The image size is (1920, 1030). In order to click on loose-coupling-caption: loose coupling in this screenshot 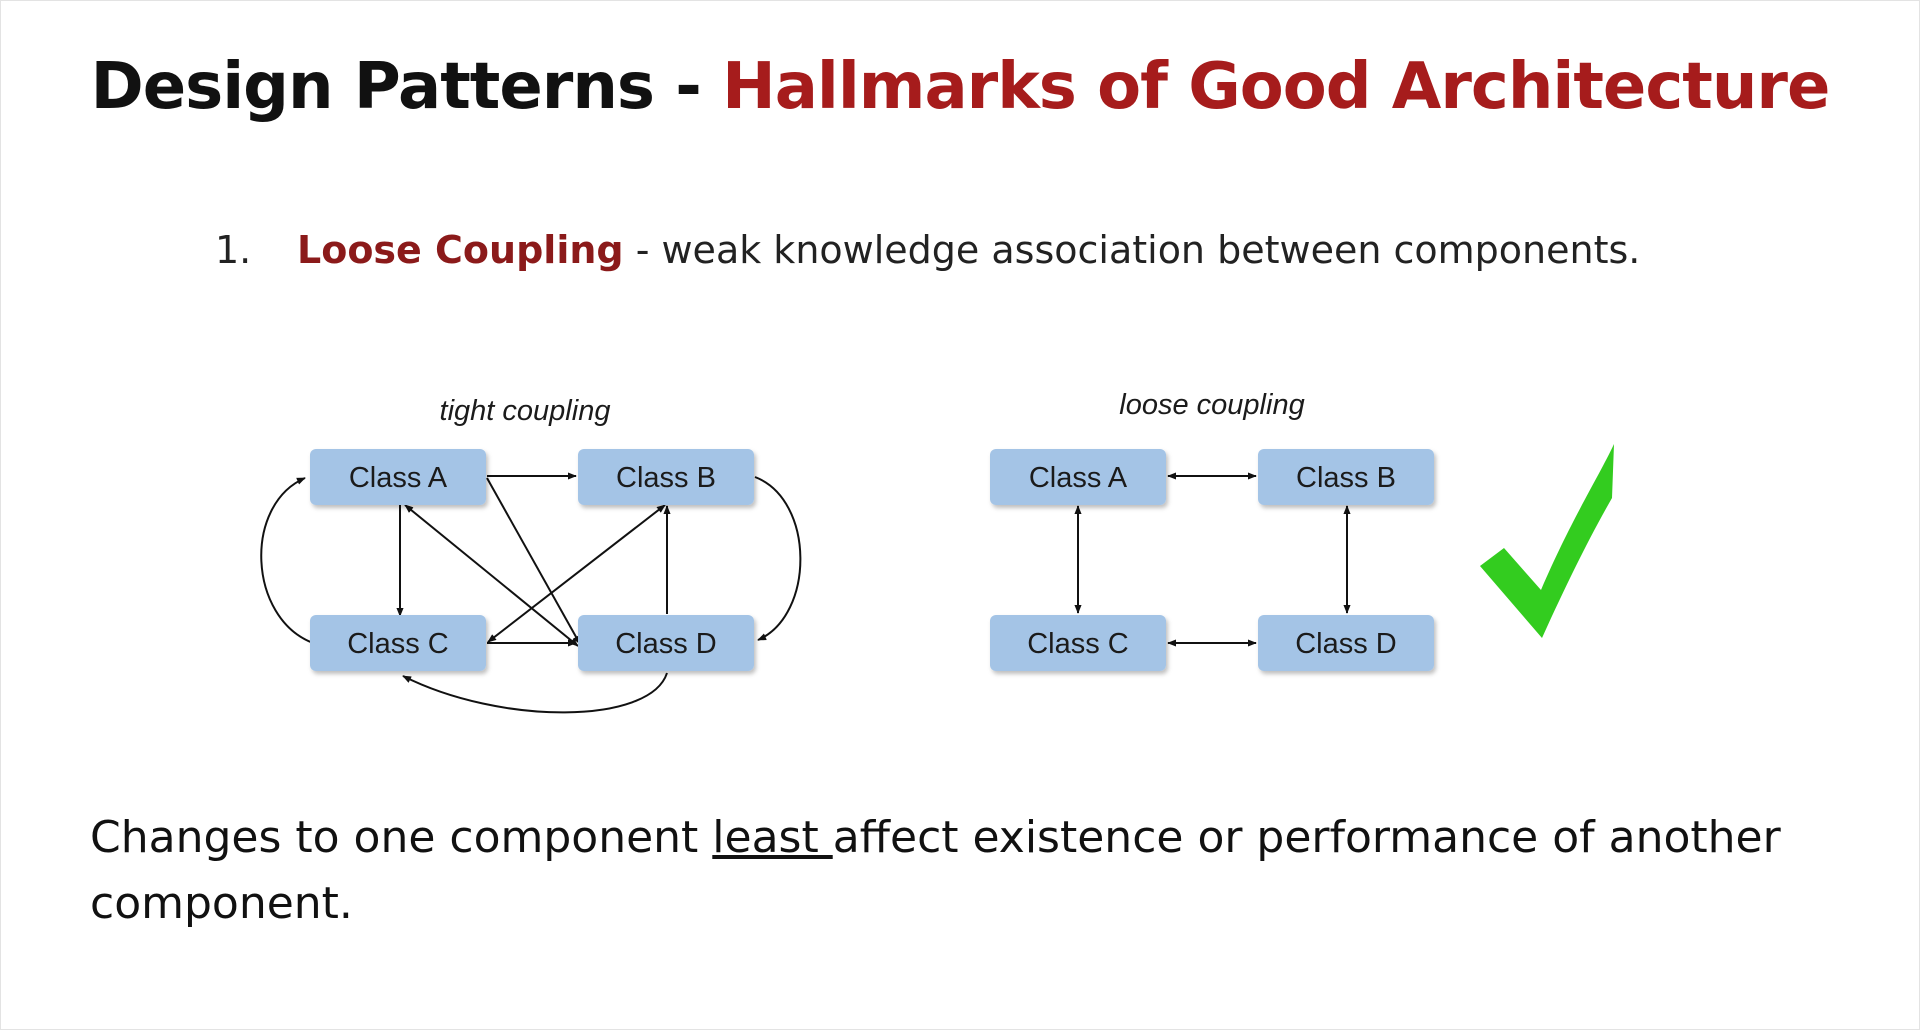, I will do `click(1211, 405)`.